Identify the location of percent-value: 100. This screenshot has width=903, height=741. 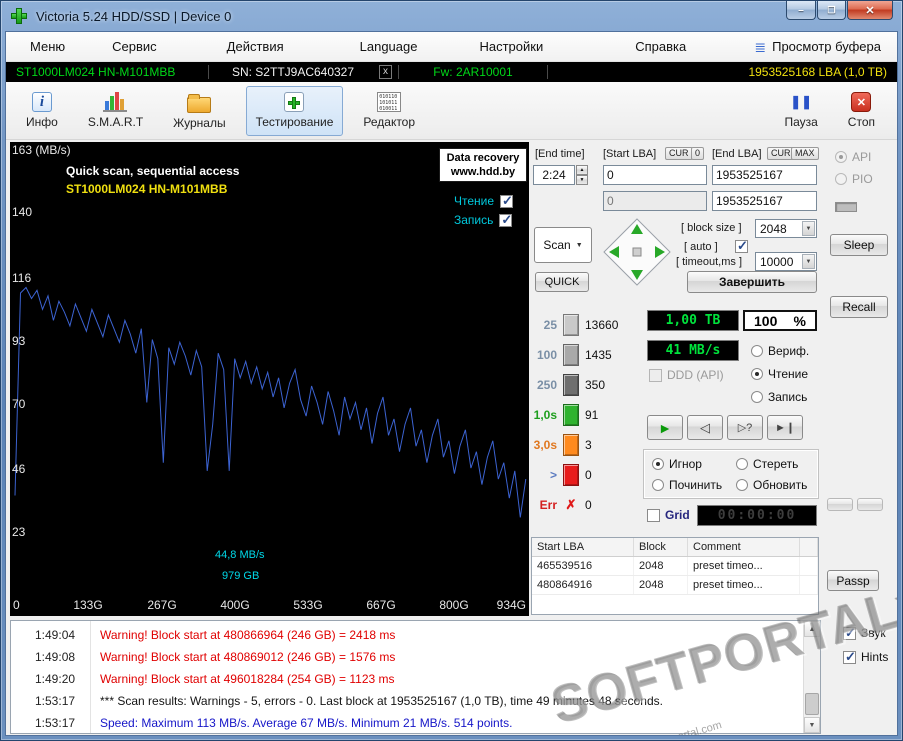
(766, 320).